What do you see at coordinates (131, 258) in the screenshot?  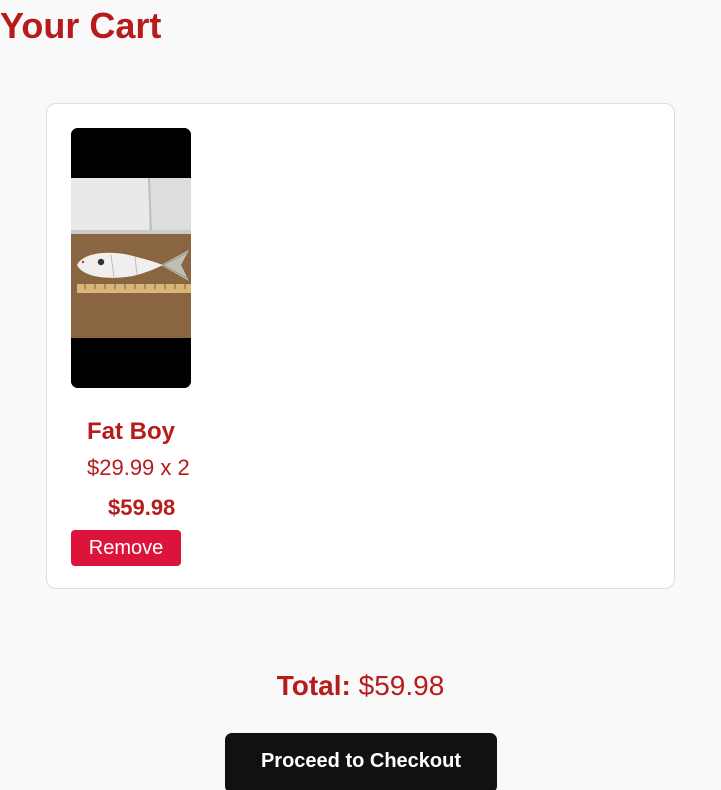 I see `product-image` at bounding box center [131, 258].